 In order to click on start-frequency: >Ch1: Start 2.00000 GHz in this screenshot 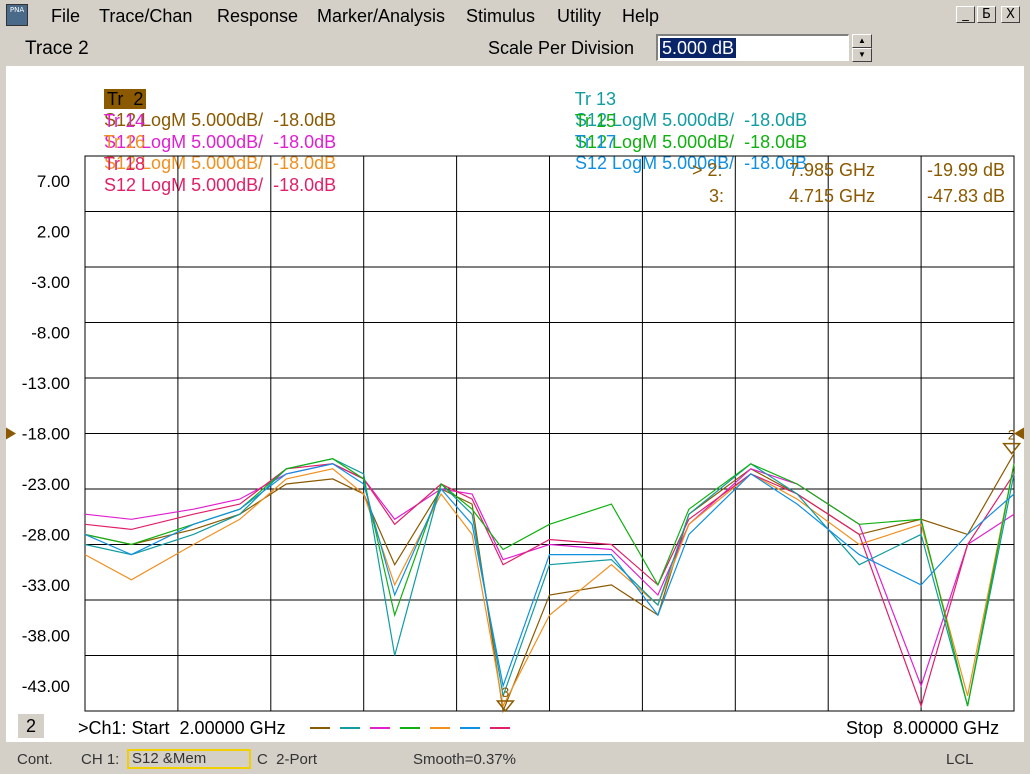, I will do `click(182, 728)`.